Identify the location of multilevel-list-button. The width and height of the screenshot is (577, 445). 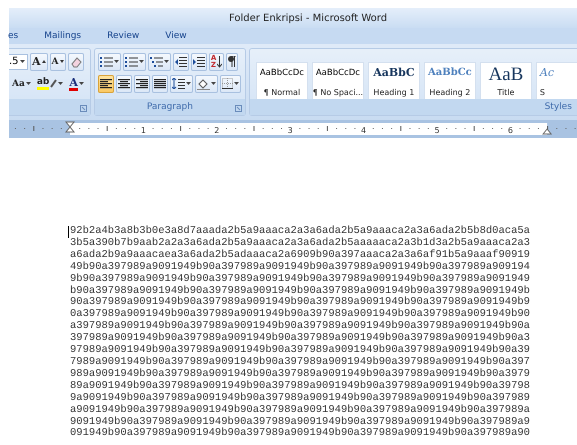
(159, 61).